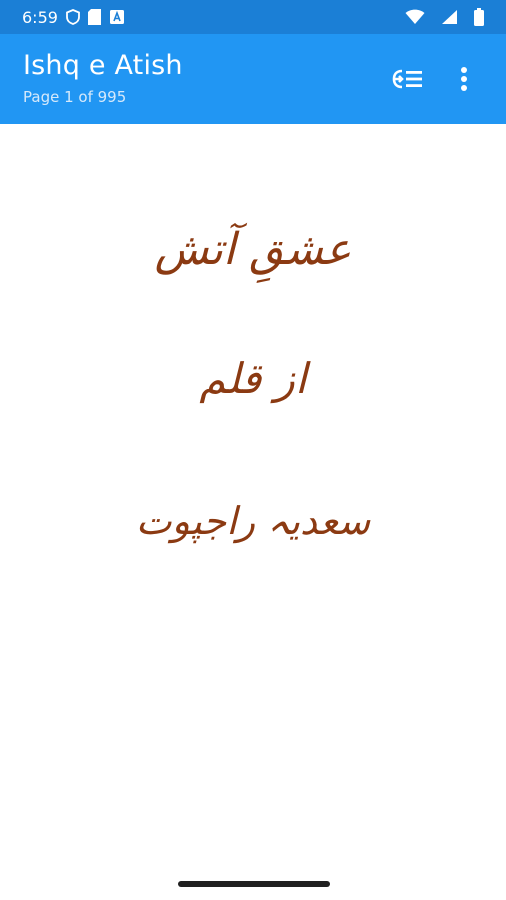  Describe the element at coordinates (253, 378) in the screenshot. I see `urdu-by-line: از قلم` at that location.